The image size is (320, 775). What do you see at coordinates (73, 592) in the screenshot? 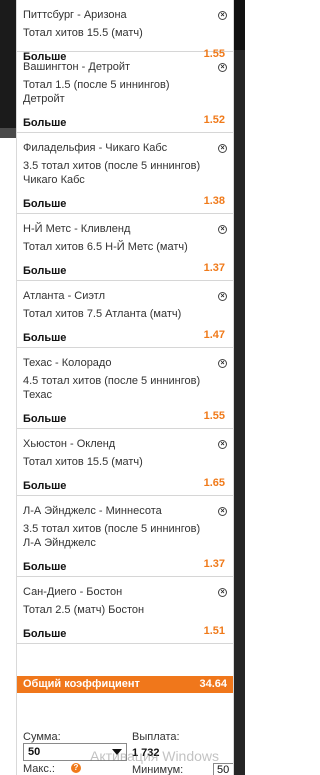
I see `match-name: Сан-Диего - Бостон` at bounding box center [73, 592].